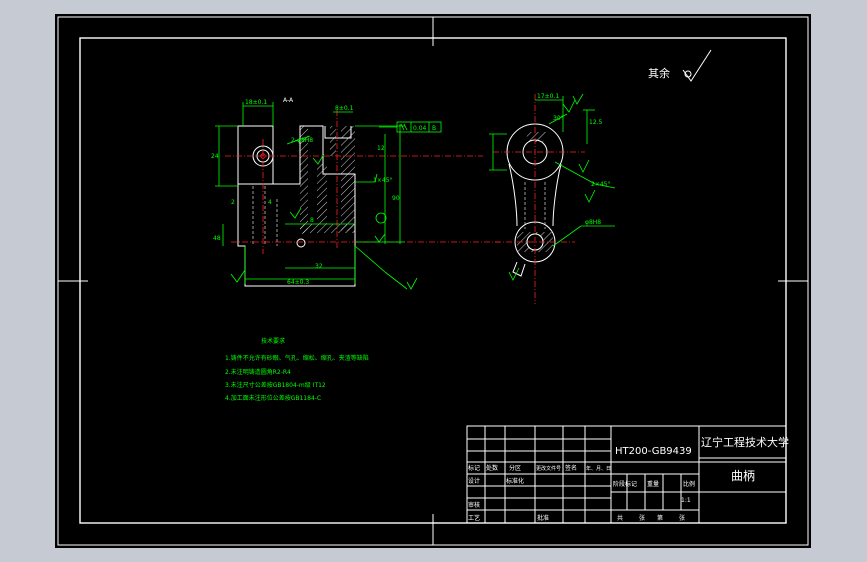 This screenshot has height=562, width=867. Describe the element at coordinates (258, 372) in the screenshot. I see `tech-req-item-2: 2.未注明铸造圆角R2-R4` at that location.